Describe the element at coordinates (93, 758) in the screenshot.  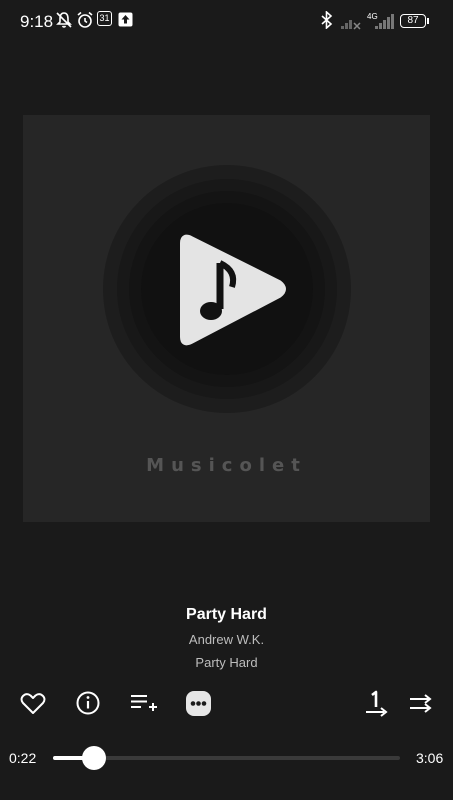
I see `seek-thumb` at that location.